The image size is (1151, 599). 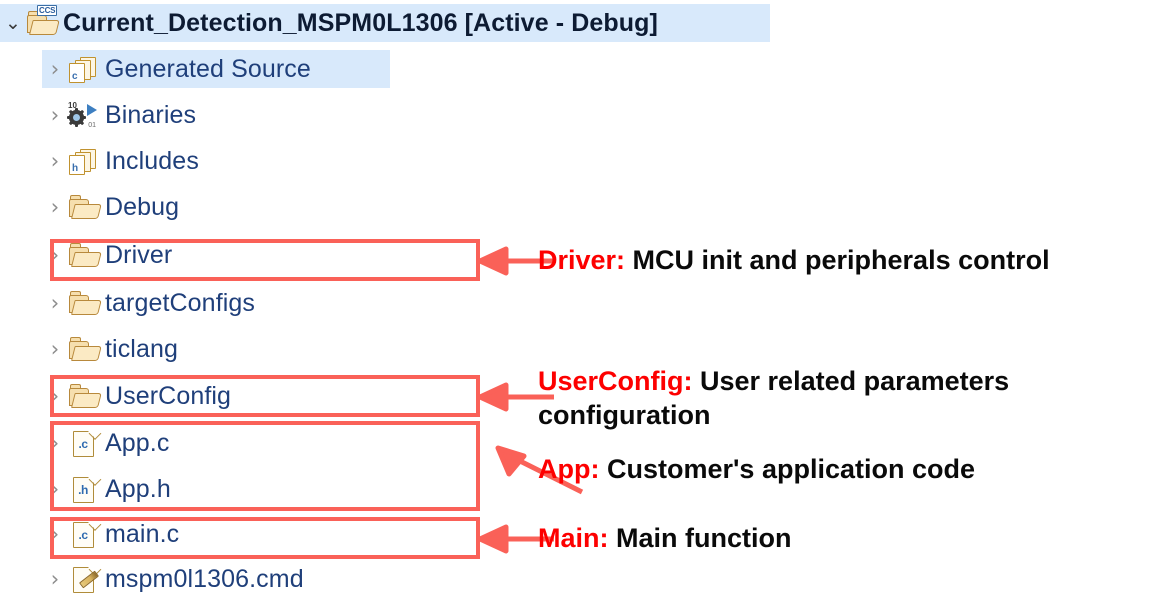 I want to click on tree-row-debug: › Debug, so click(x=110, y=207).